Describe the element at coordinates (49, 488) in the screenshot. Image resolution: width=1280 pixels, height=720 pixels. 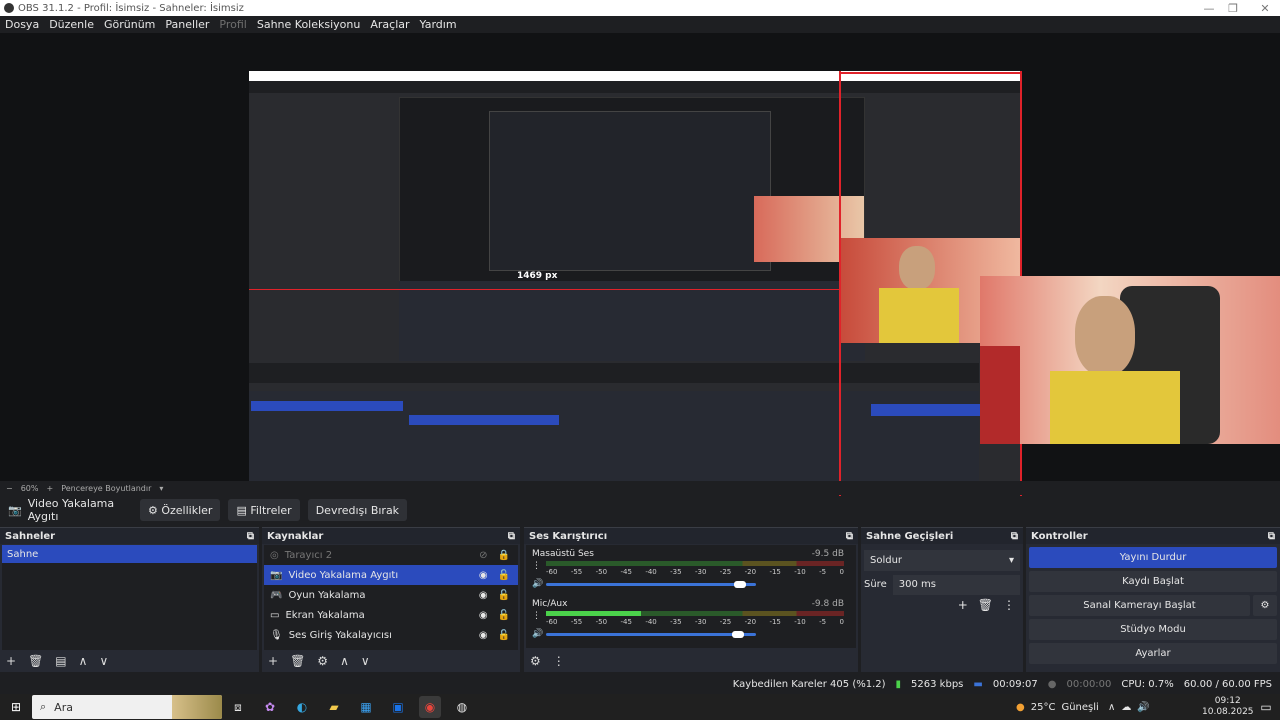
I see `zoom-in-icon: +` at that location.